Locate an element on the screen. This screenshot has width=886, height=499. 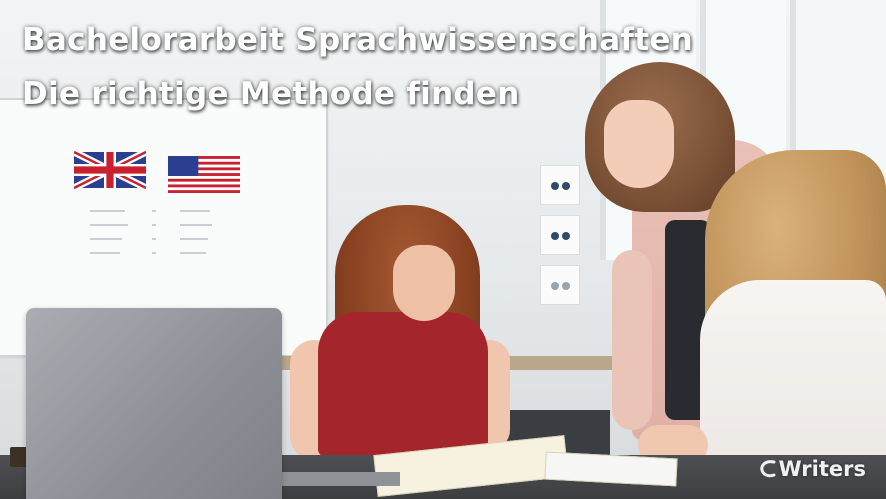
teacher-arm is located at coordinates (632, 340).